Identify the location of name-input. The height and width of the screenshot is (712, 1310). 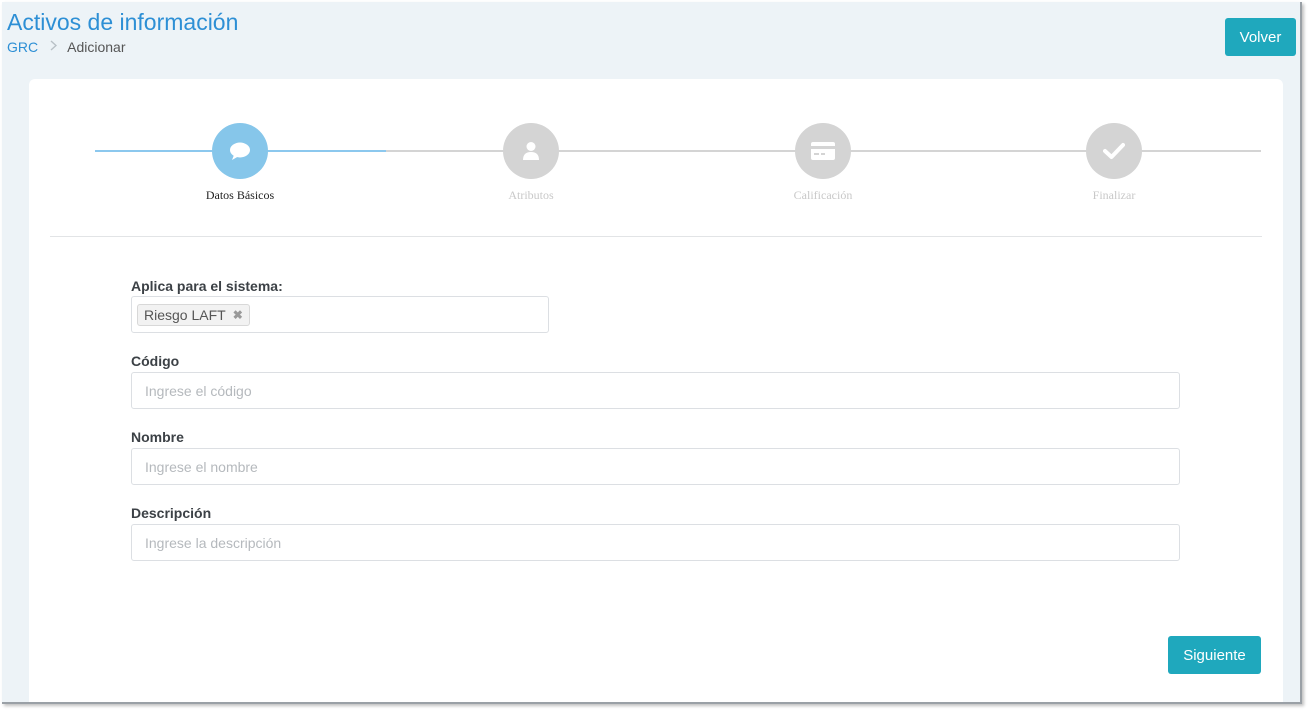
(655, 466).